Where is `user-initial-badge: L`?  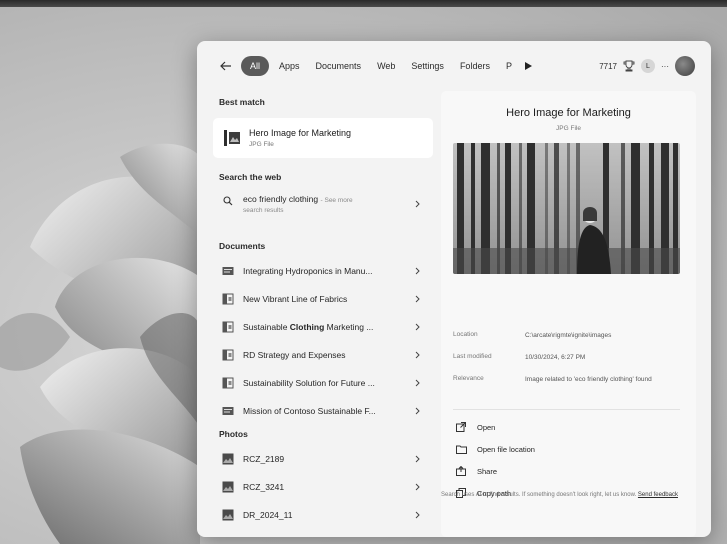 user-initial-badge: L is located at coordinates (648, 66).